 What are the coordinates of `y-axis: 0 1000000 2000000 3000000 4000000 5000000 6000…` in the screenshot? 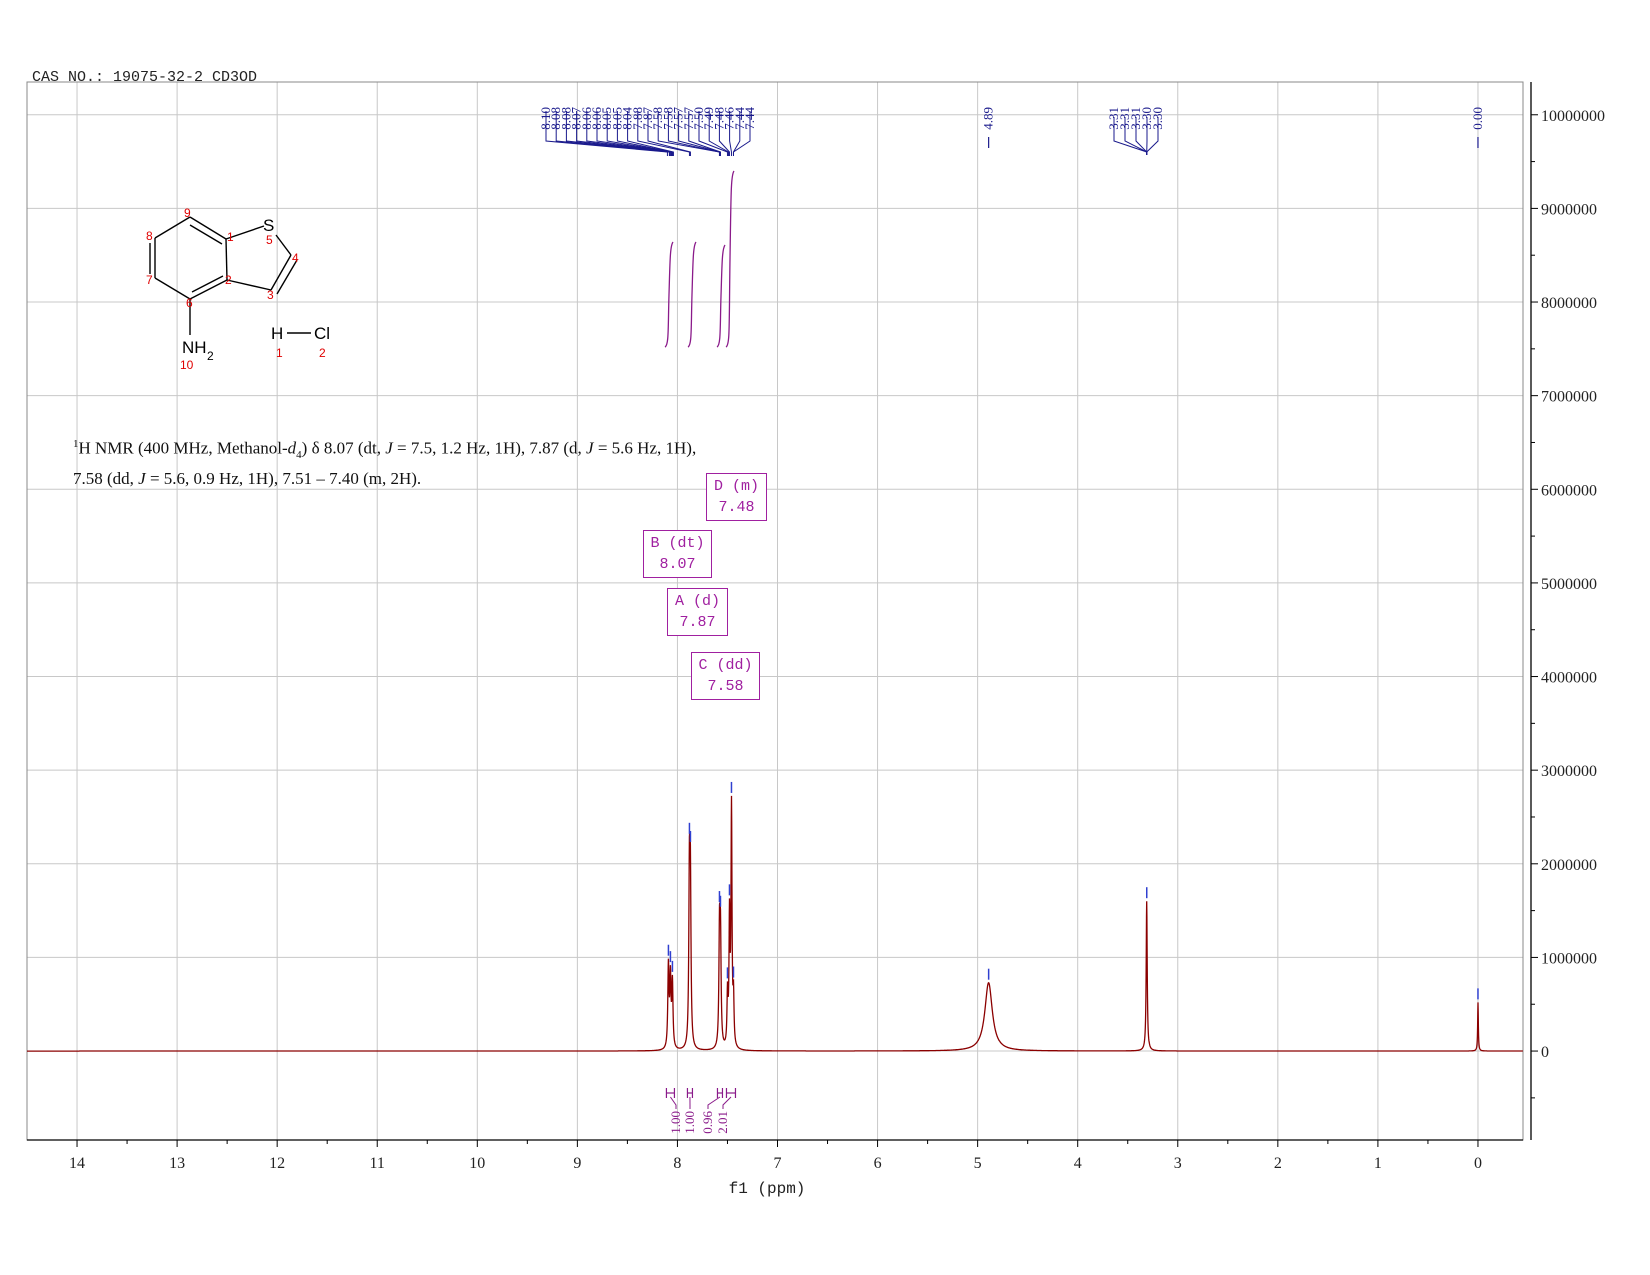 It's located at (1567, 611).